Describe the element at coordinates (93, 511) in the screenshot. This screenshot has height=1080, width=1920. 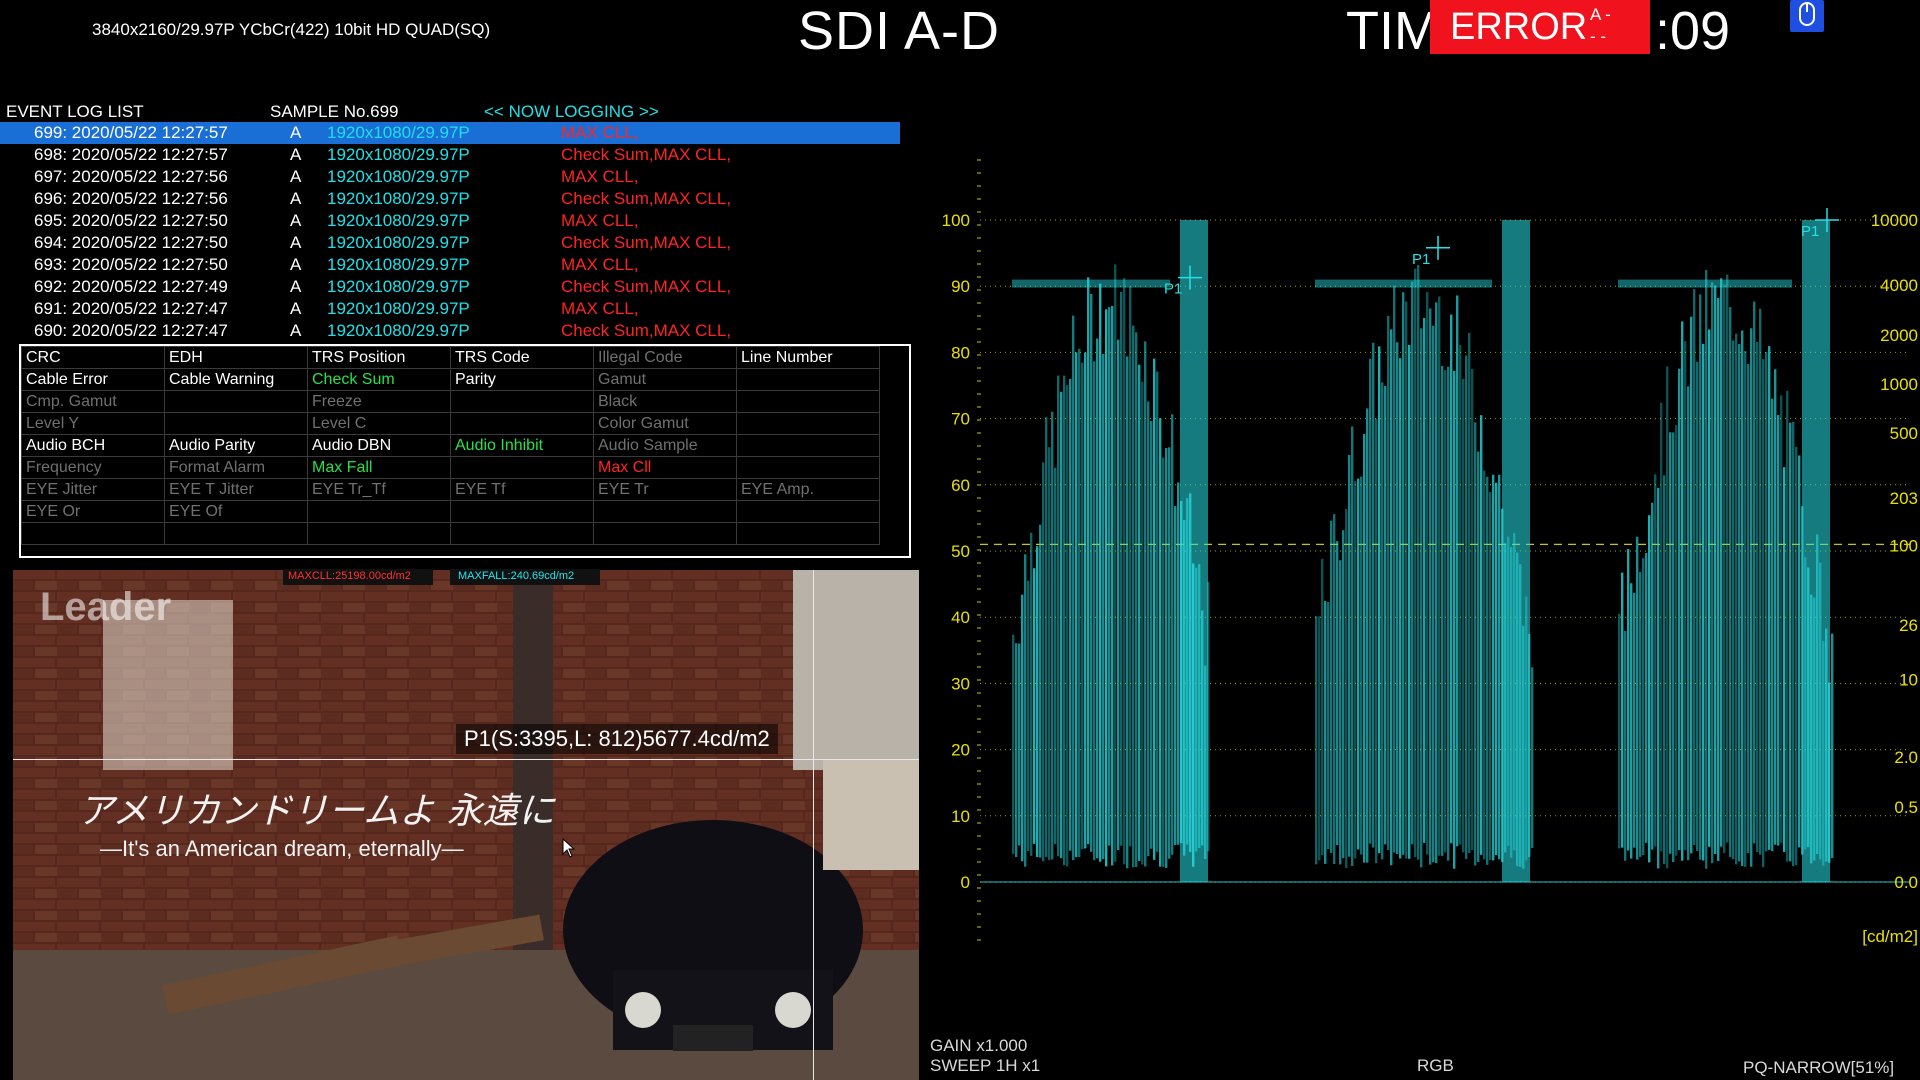
I see `status-cell: EYE Or` at that location.